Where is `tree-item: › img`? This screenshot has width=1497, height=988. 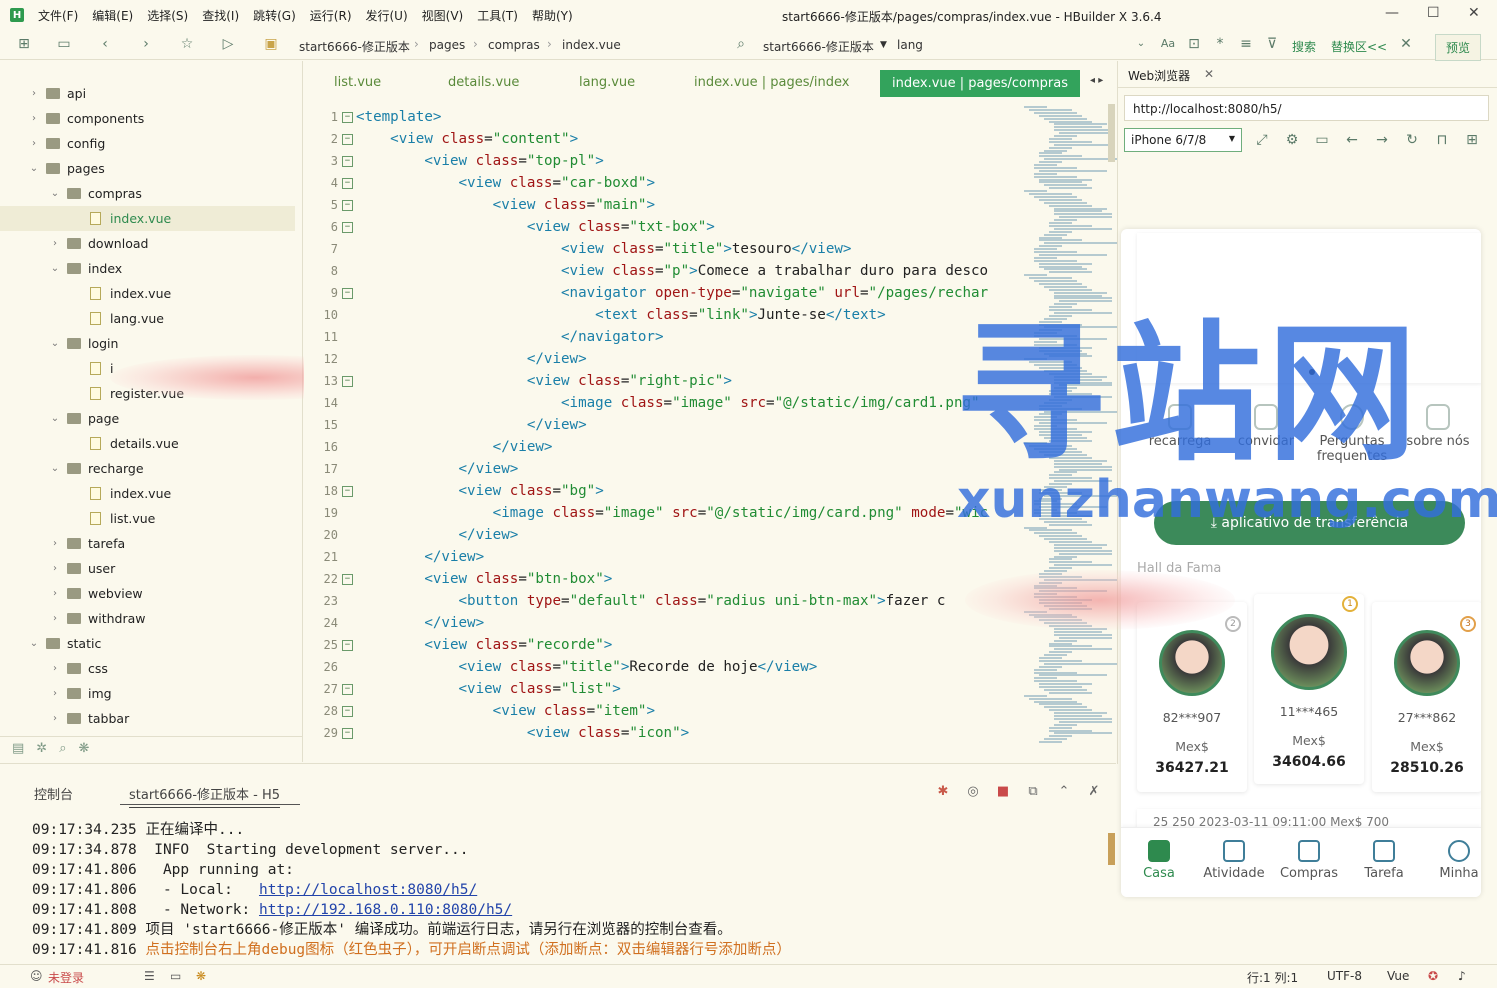
tree-item: › img is located at coordinates (147, 693).